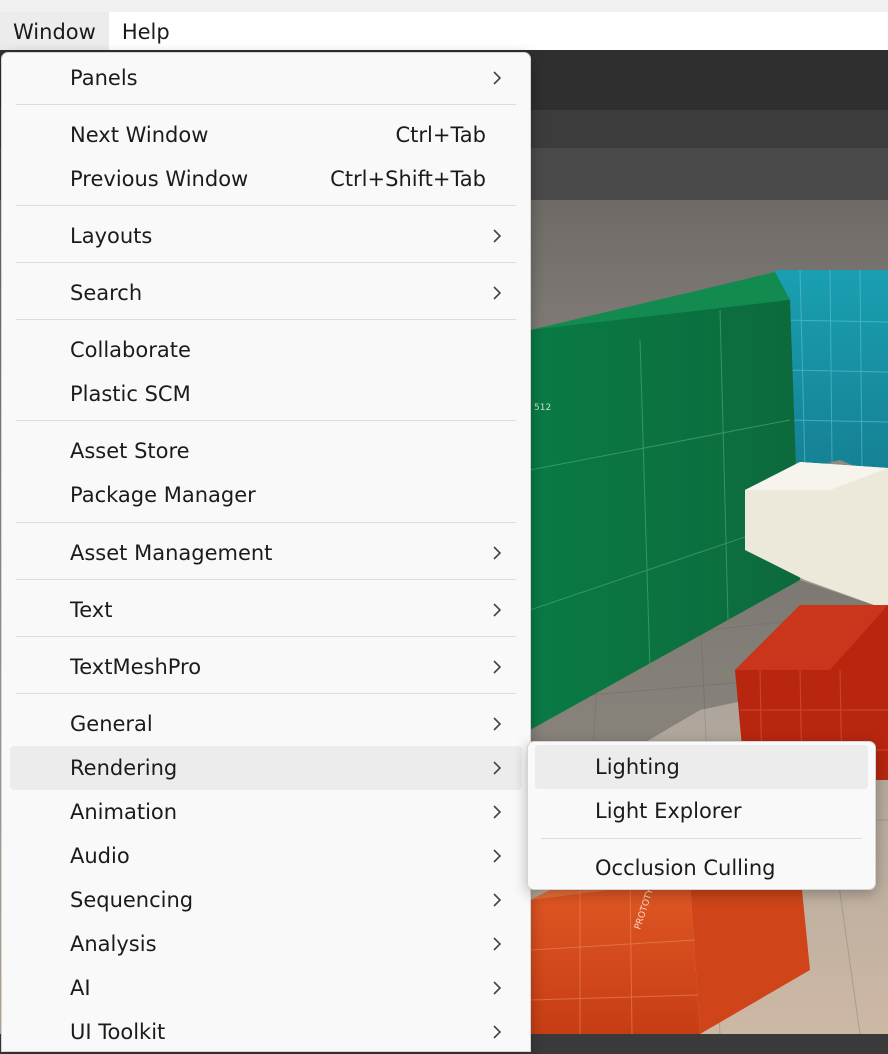 This screenshot has height=1054, width=888. What do you see at coordinates (637, 767) in the screenshot?
I see `menu-item-label: Lighting` at bounding box center [637, 767].